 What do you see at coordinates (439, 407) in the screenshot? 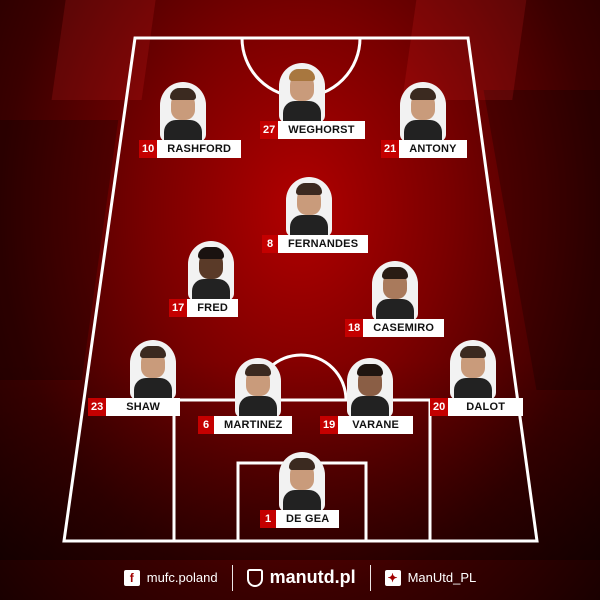
I see `player-number: 20` at bounding box center [439, 407].